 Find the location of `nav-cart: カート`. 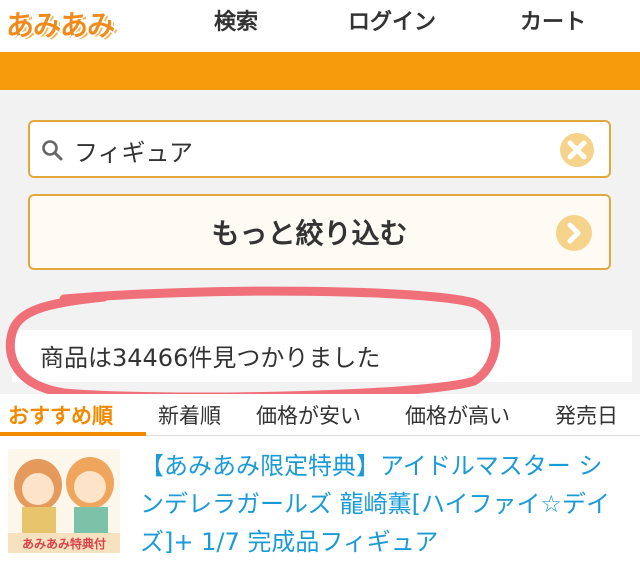

nav-cart: カート is located at coordinates (553, 20).